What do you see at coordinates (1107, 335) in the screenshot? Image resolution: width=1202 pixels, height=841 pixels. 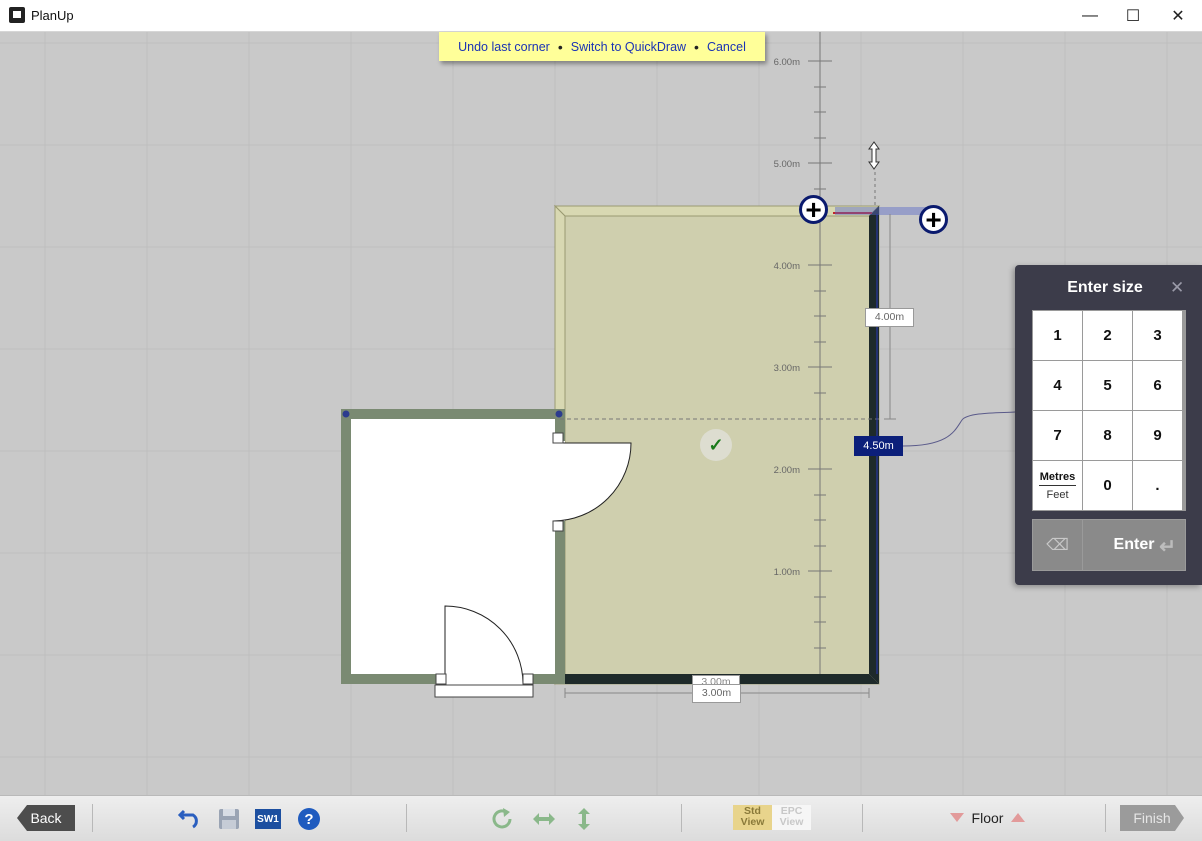 I see `key-2: 2` at bounding box center [1107, 335].